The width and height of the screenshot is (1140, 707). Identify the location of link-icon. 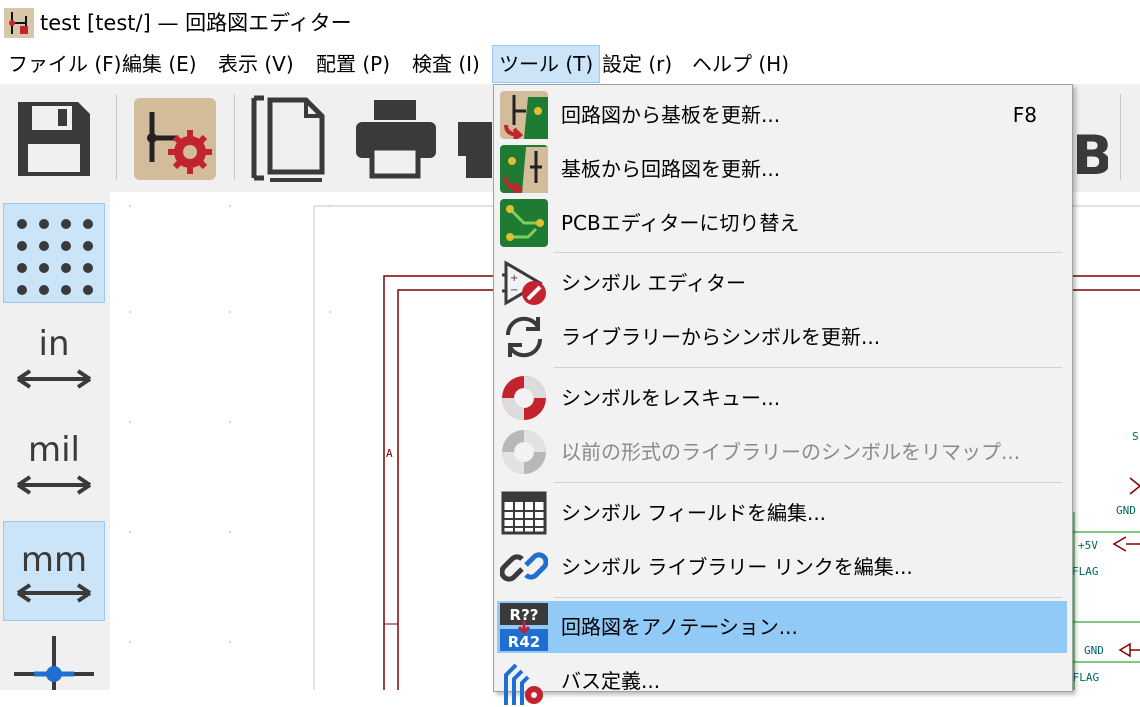
(524, 567).